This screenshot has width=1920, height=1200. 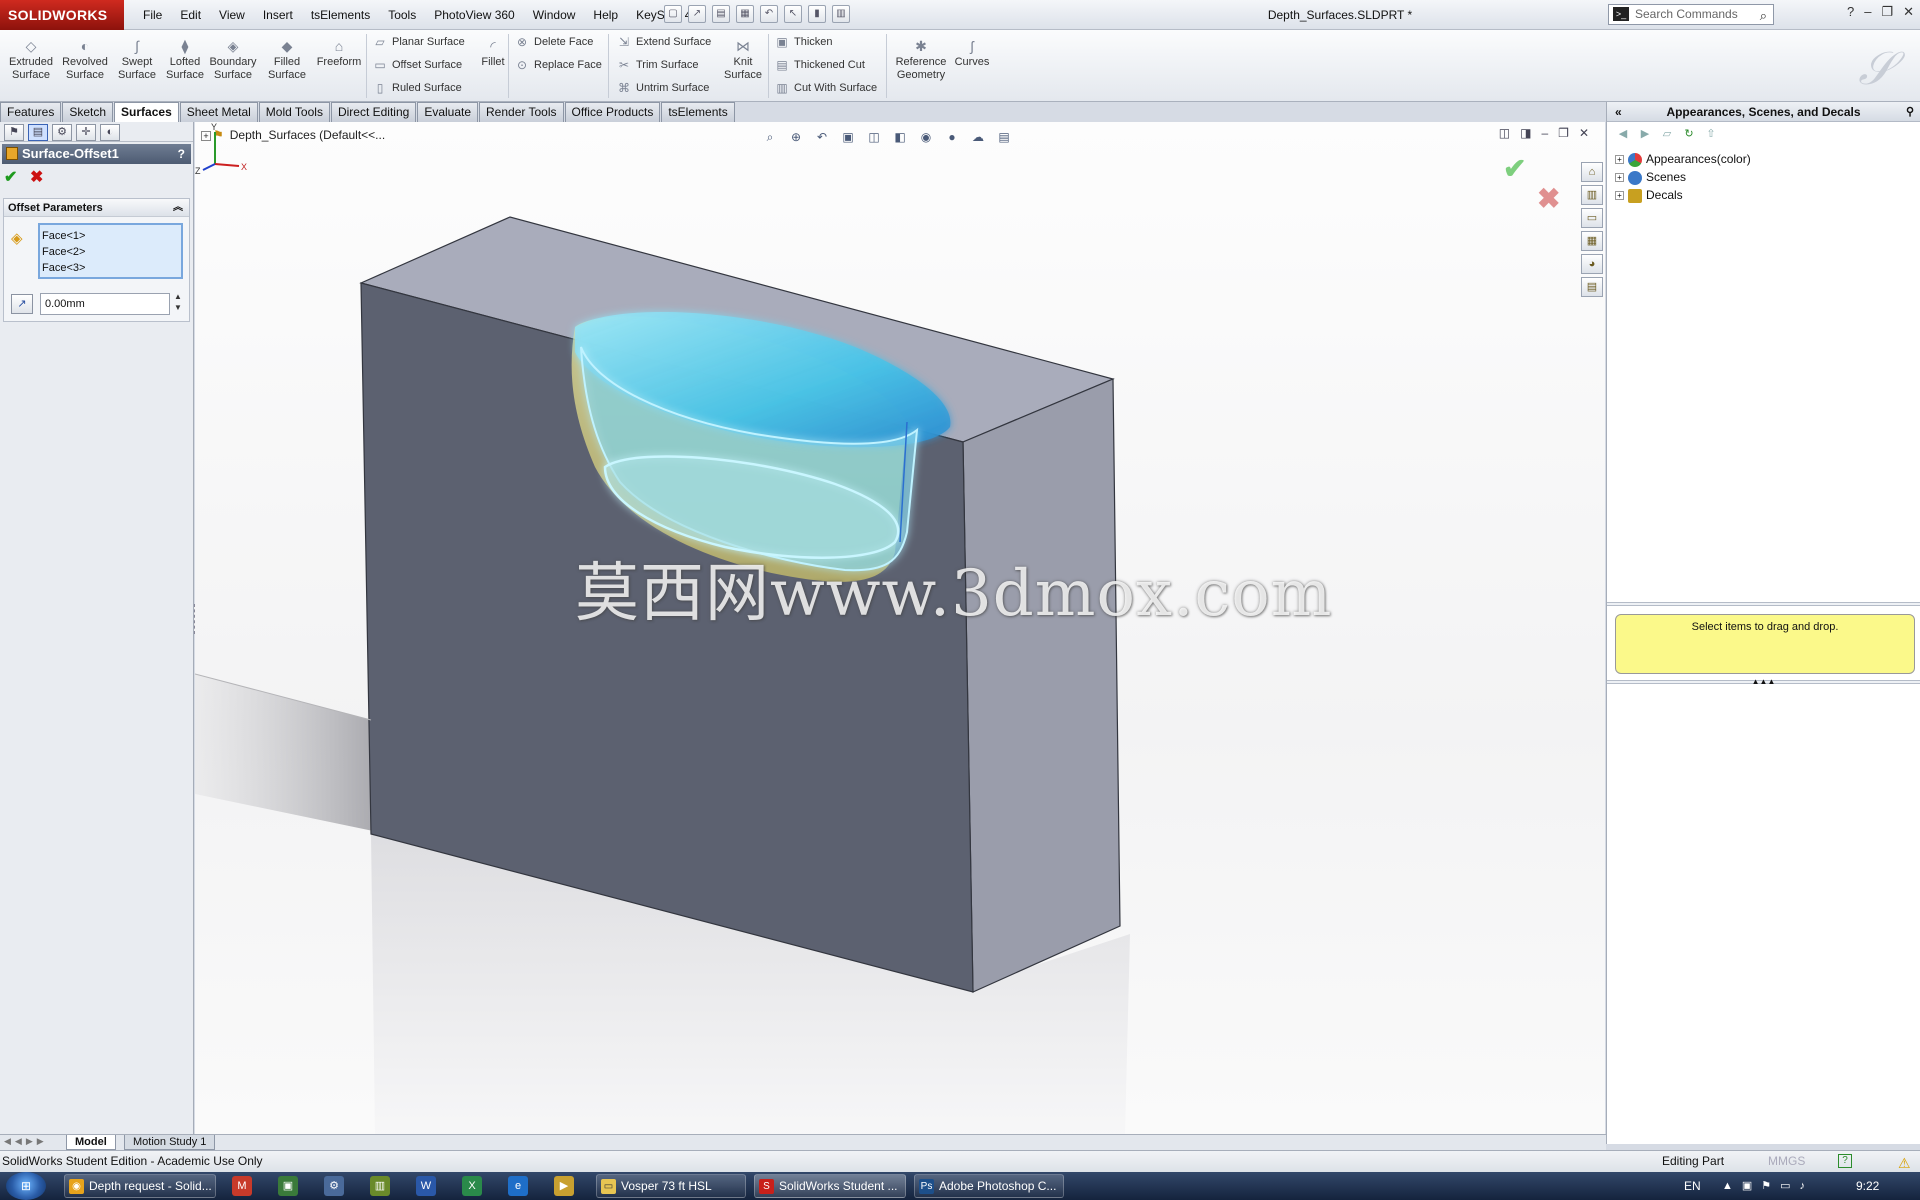 What do you see at coordinates (564, 1186) in the screenshot?
I see `media-icon: ▶` at bounding box center [564, 1186].